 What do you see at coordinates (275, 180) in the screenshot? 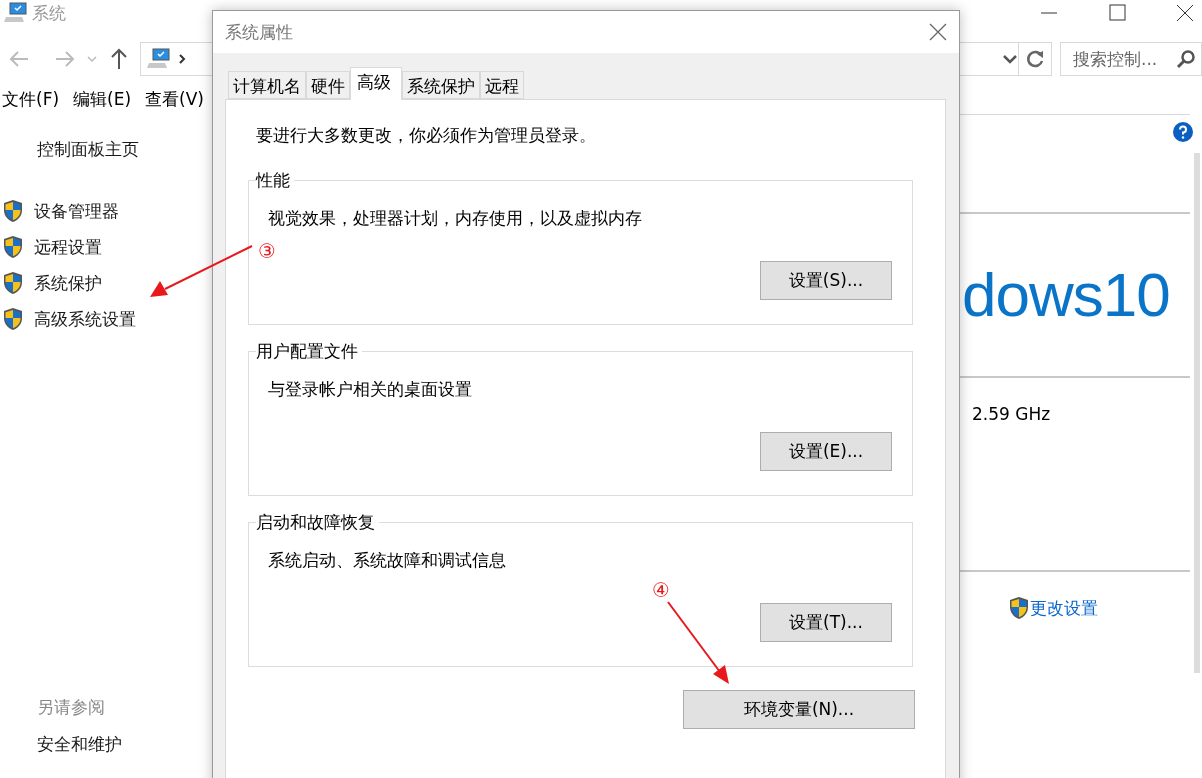
I see `group-title: 性能` at bounding box center [275, 180].